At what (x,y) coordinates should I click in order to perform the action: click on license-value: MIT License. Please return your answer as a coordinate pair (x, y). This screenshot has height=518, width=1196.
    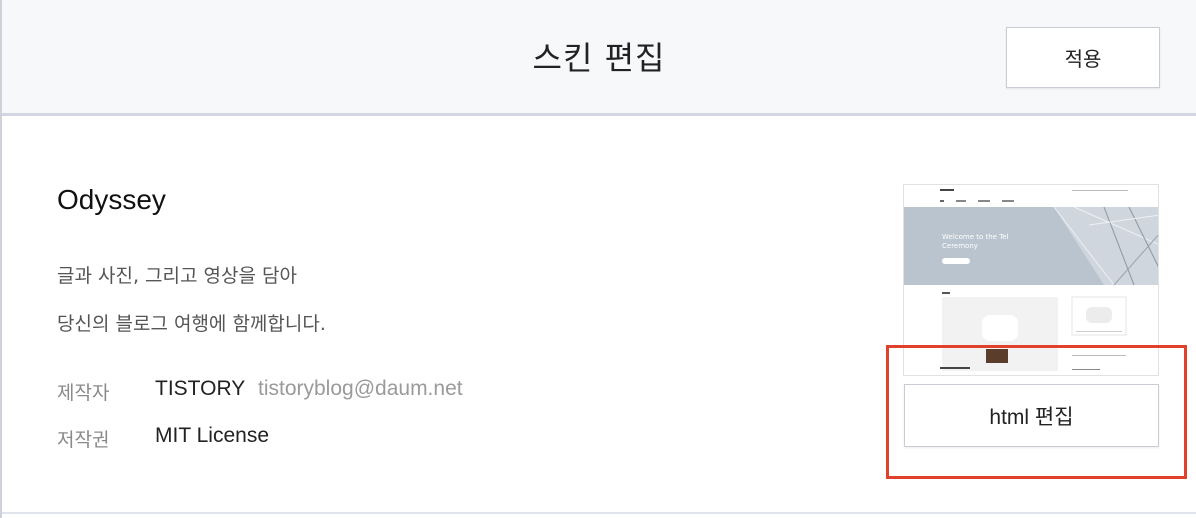
    Looking at the image, I should click on (212, 435).